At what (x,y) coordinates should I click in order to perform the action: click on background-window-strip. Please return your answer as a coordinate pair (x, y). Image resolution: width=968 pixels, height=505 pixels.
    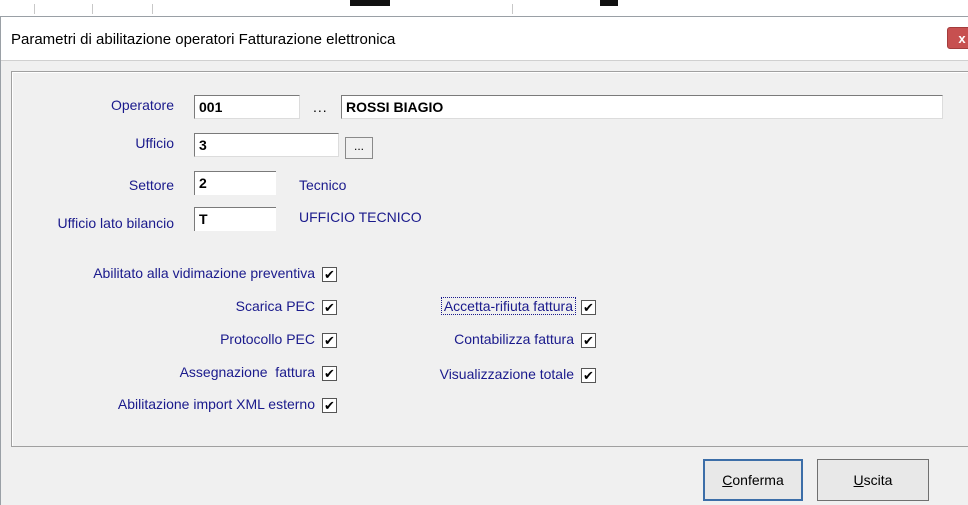
    Looking at the image, I should click on (484, 8).